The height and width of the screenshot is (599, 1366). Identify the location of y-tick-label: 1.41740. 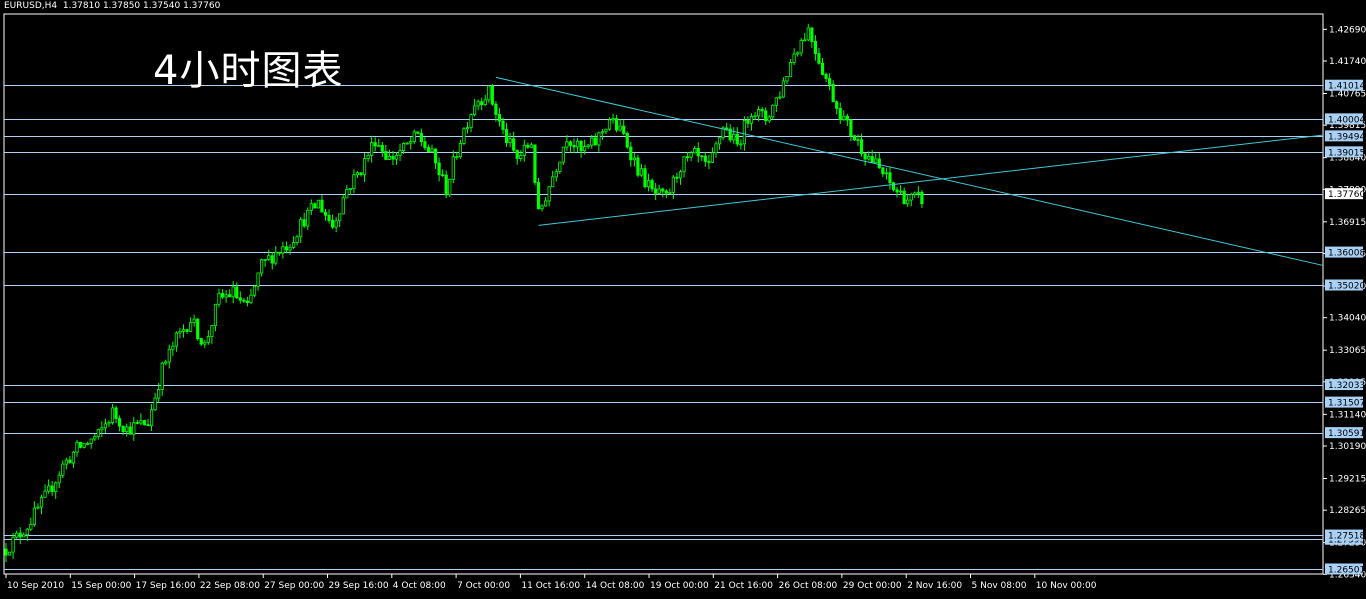
(1347, 62).